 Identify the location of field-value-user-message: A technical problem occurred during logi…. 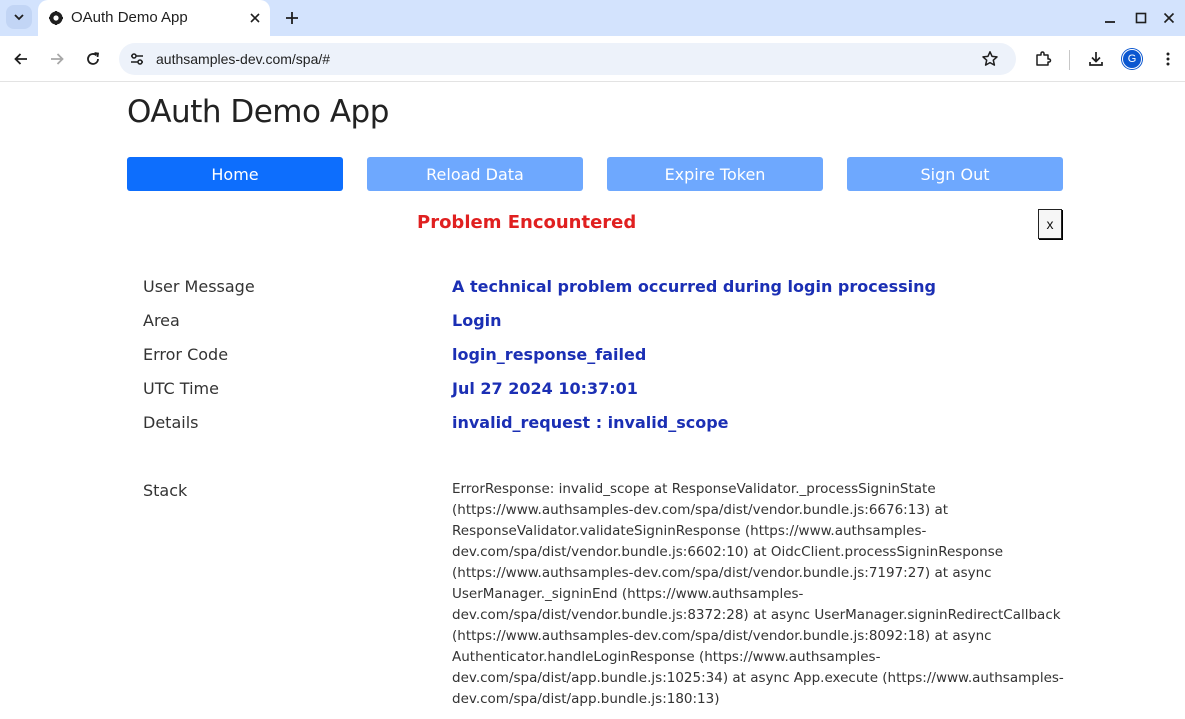
(694, 286).